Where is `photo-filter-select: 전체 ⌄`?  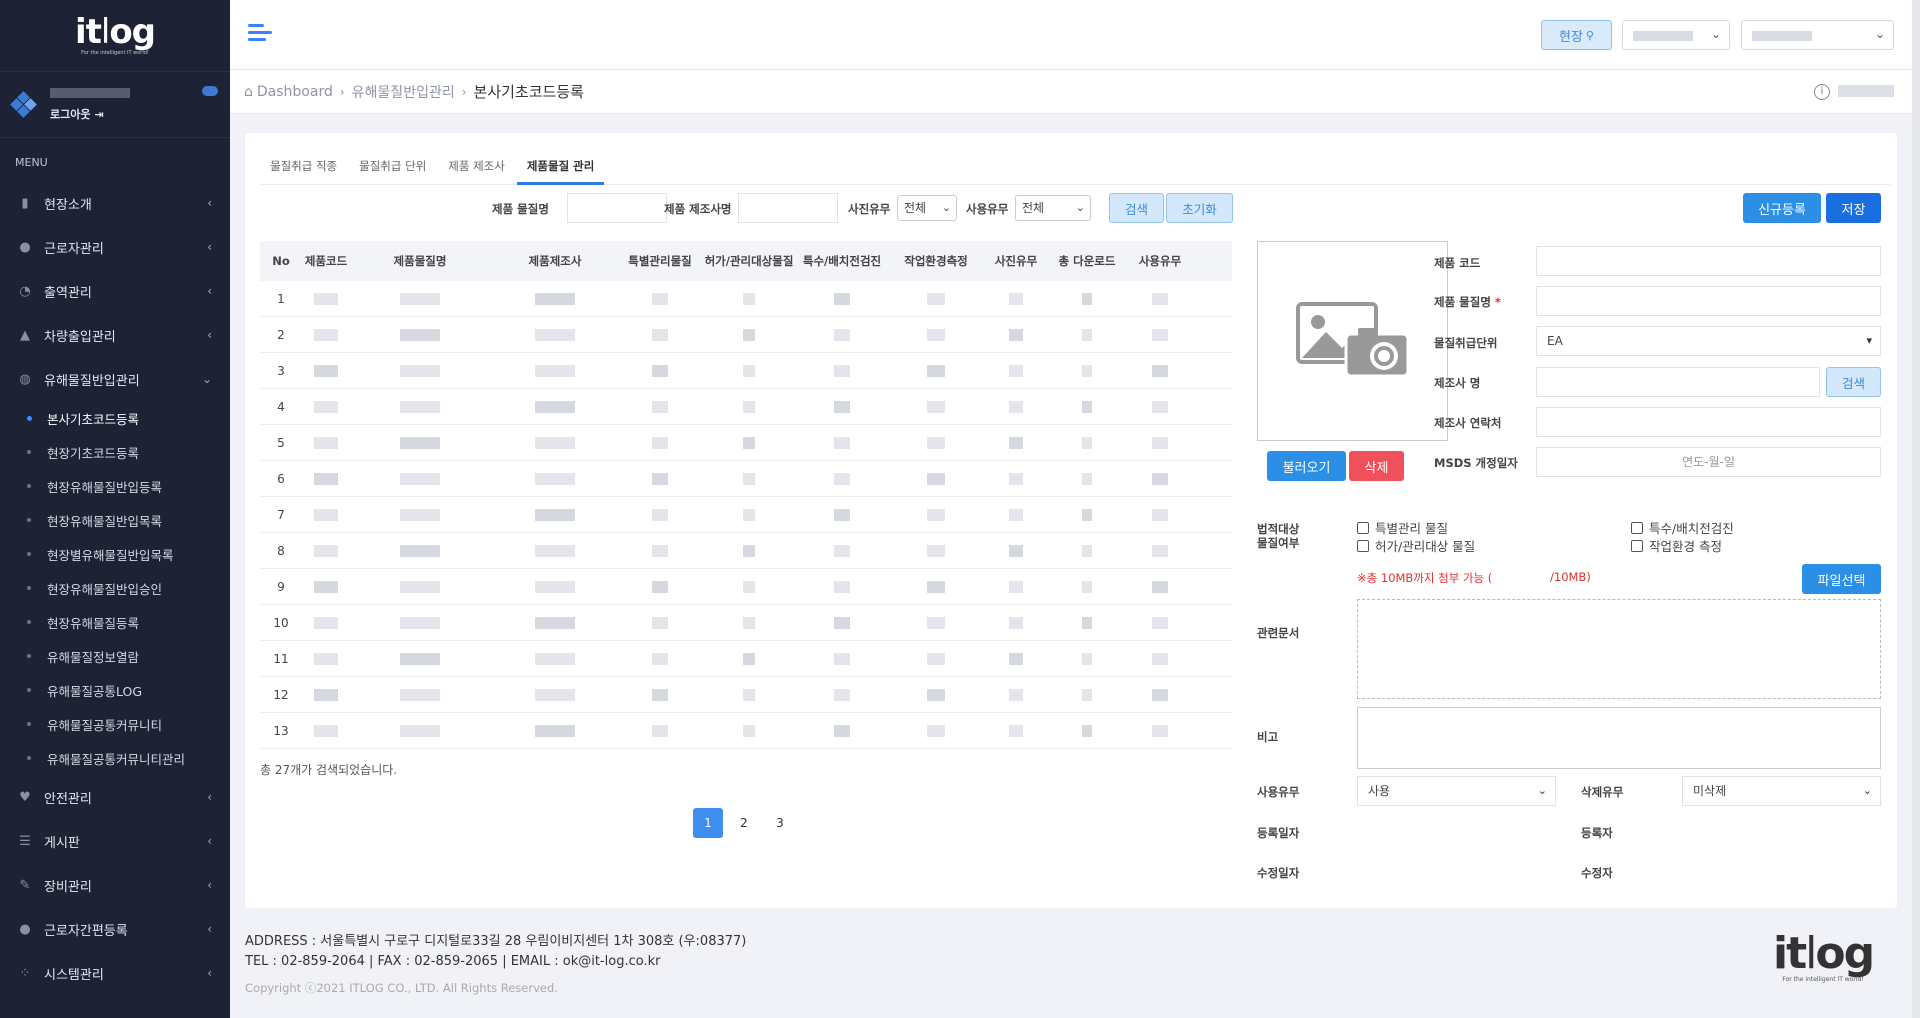 photo-filter-select: 전체 ⌄ is located at coordinates (927, 208).